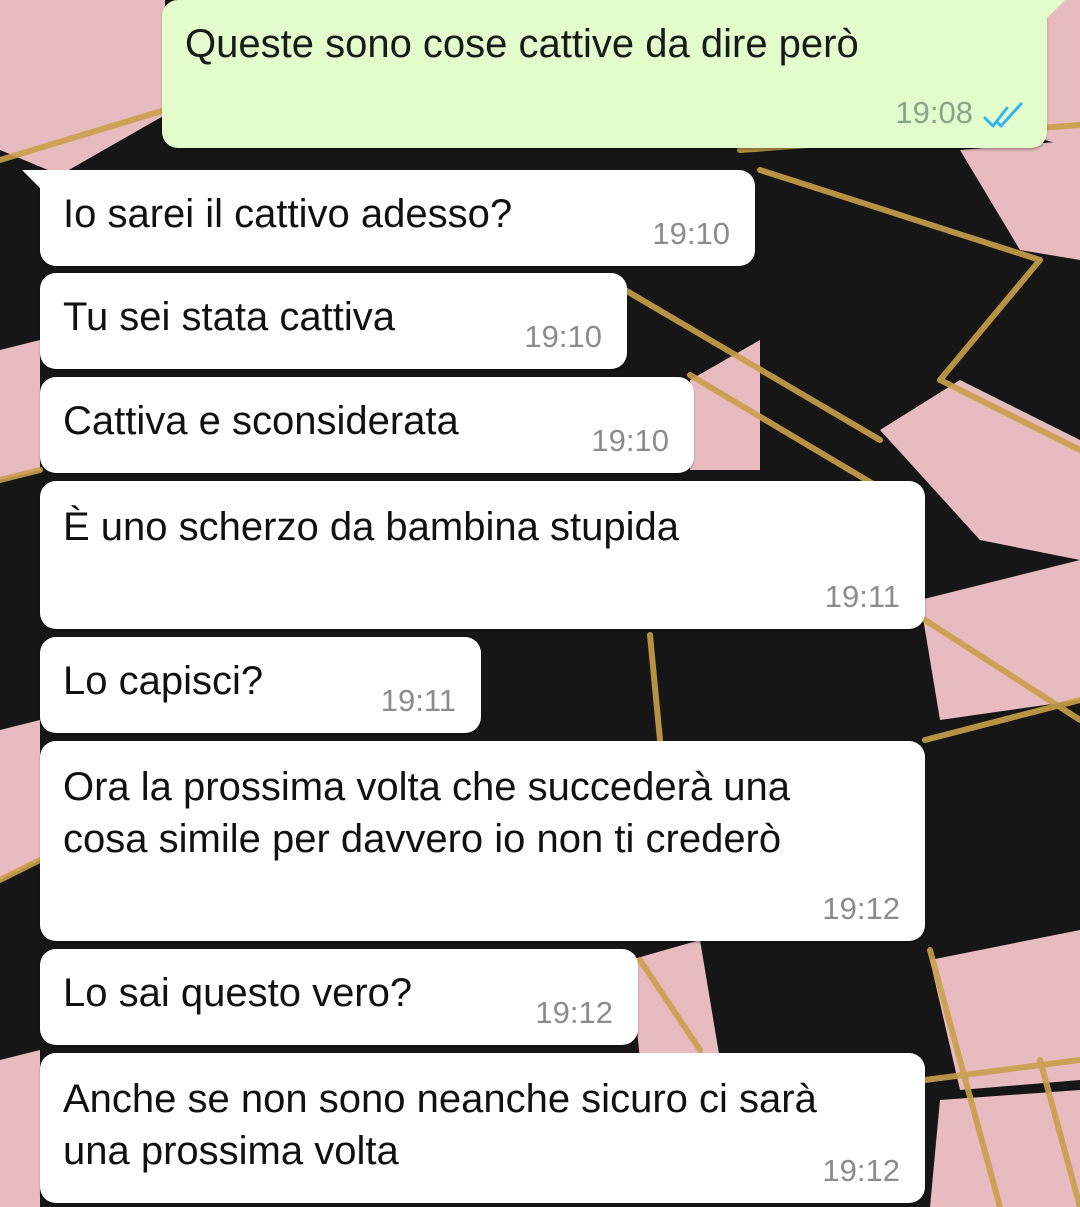 Image resolution: width=1080 pixels, height=1207 pixels. What do you see at coordinates (163, 681) in the screenshot?
I see `message-text: Lo capisci?` at bounding box center [163, 681].